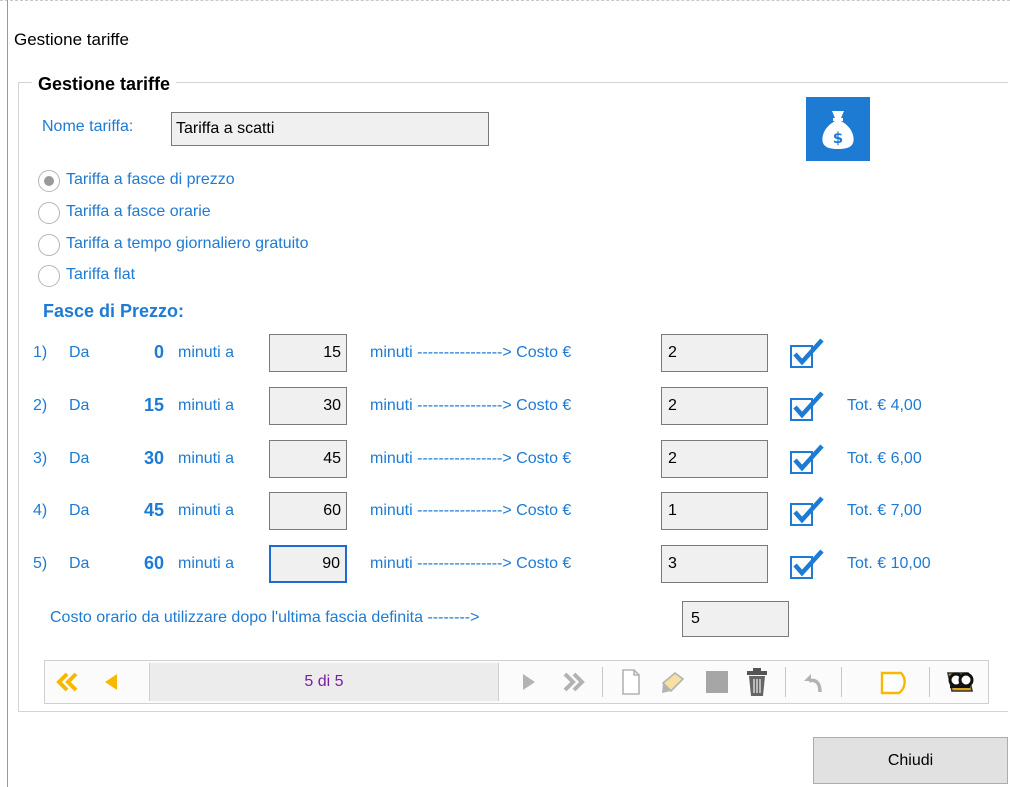 Image resolution: width=1010 pixels, height=787 pixels. I want to click on last-record-icon, so click(572, 682).